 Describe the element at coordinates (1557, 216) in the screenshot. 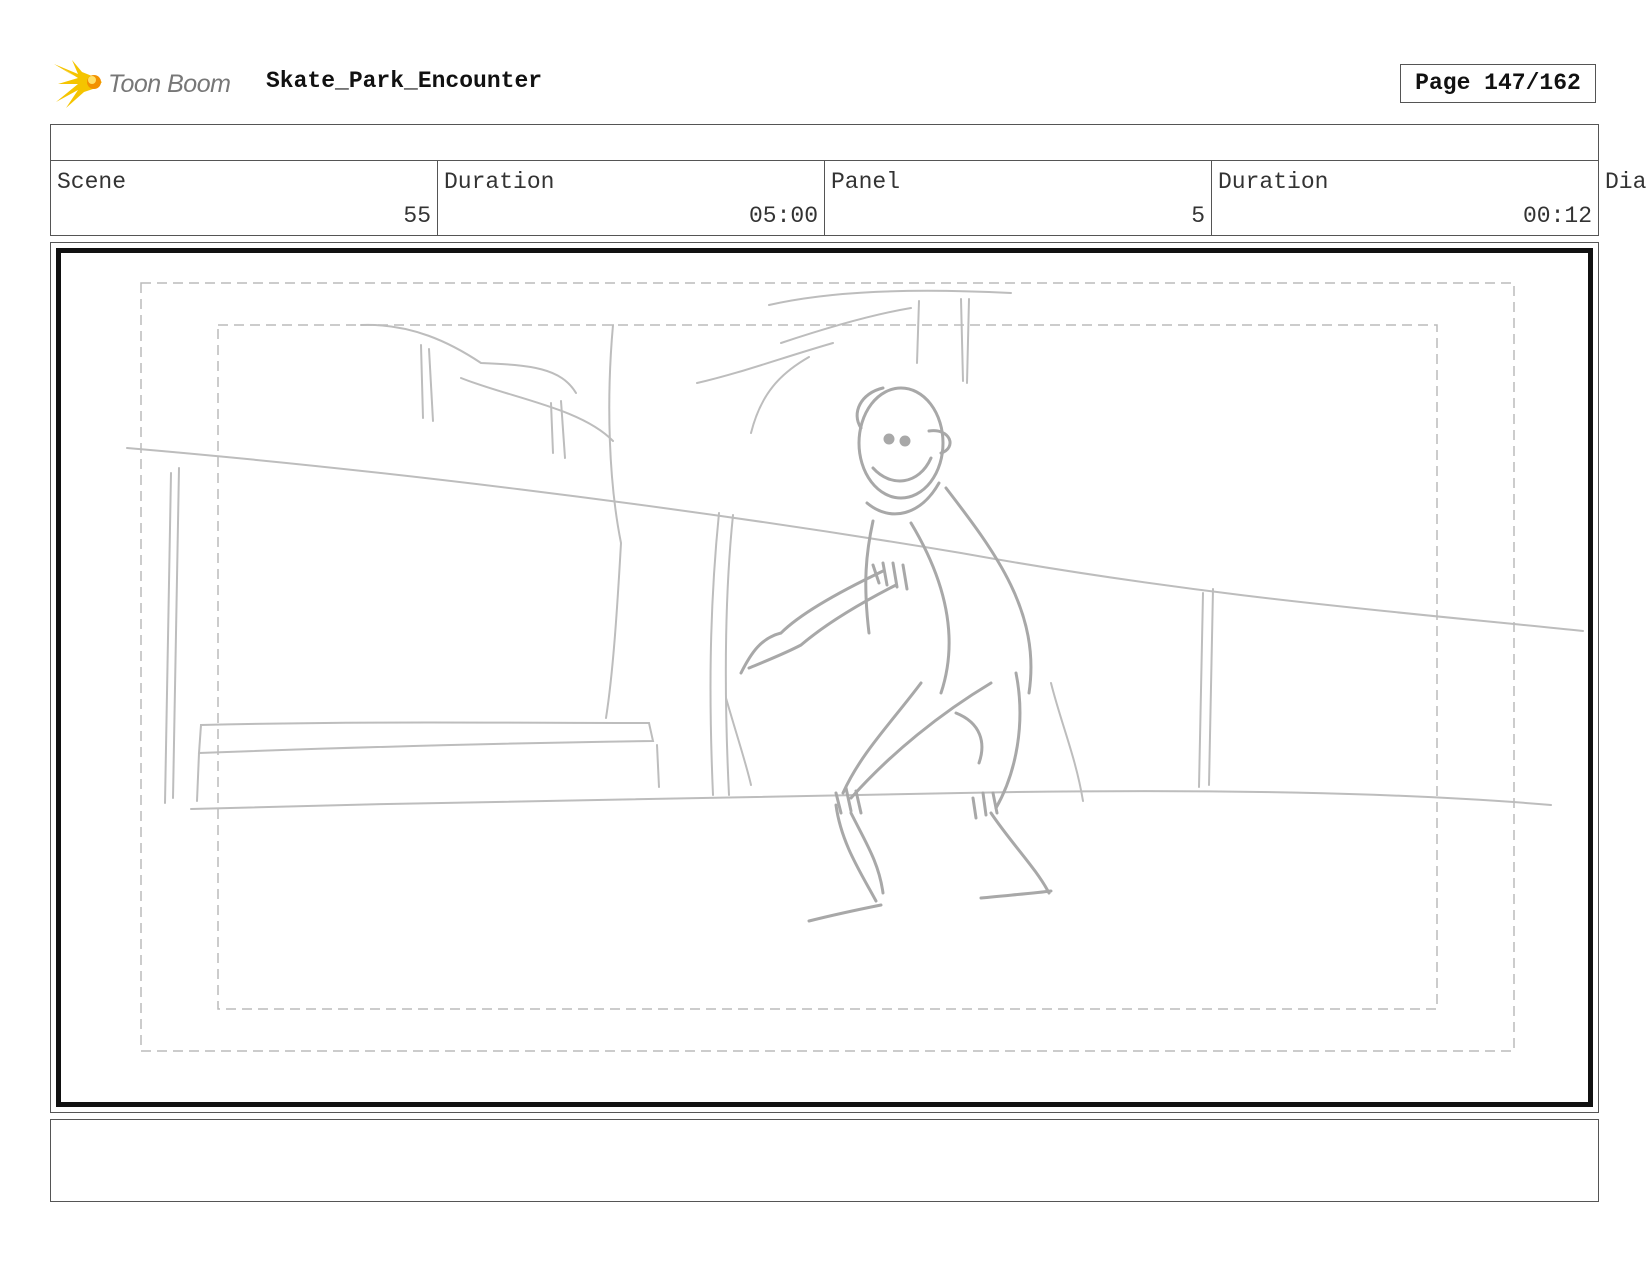

I see `panel-duration-value: 00:12` at that location.